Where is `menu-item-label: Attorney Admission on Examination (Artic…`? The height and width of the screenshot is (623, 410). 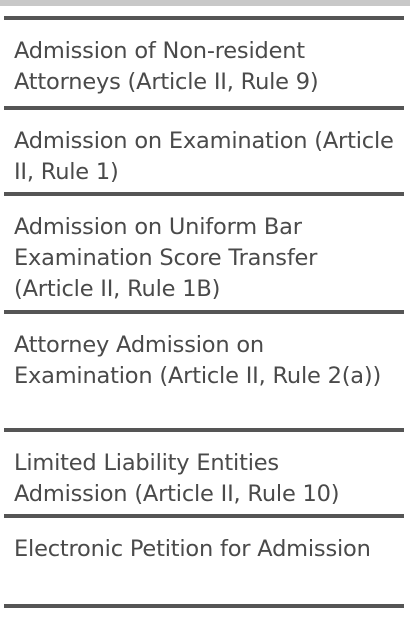
menu-item-label: Attorney Admission on Examination (Artic… is located at coordinates (198, 360).